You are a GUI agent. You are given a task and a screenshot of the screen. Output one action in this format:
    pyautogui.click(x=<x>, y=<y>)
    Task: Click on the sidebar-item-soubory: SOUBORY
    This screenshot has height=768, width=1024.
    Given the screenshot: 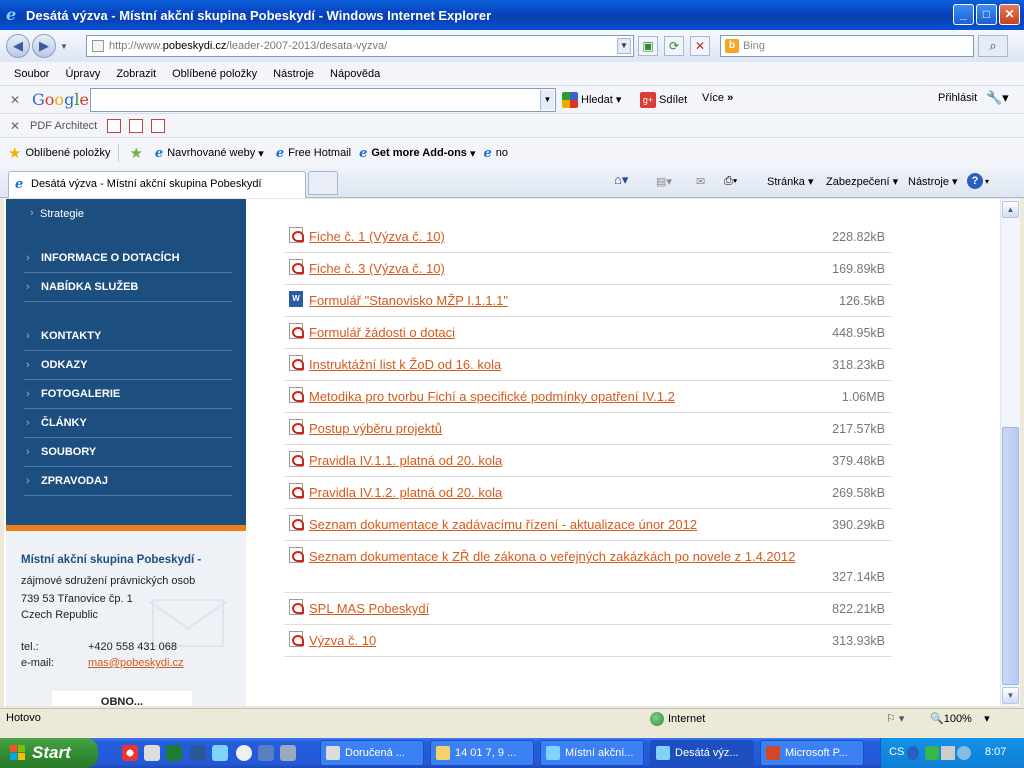 What is the action you would take?
    pyautogui.click(x=128, y=452)
    